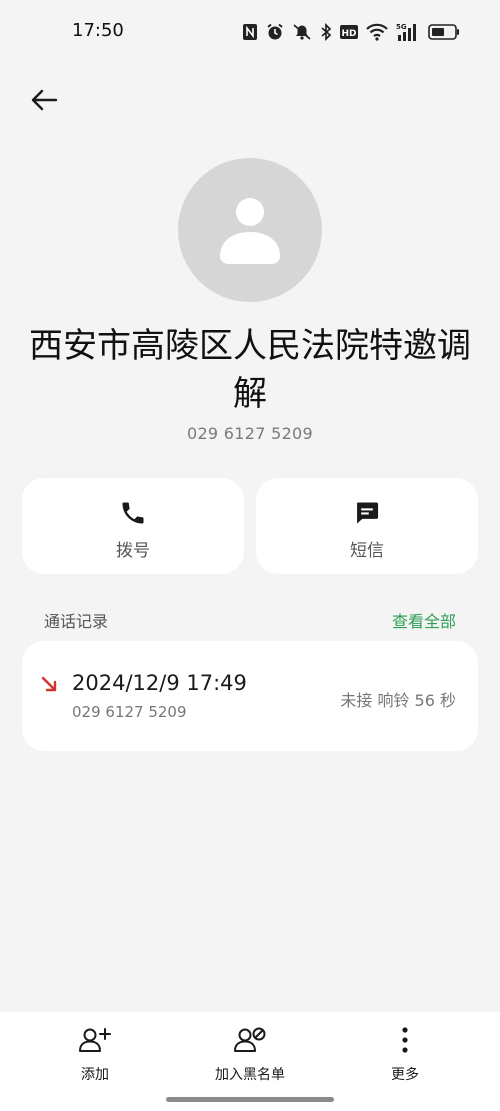  I want to click on block-person-icon, so click(250, 1040).